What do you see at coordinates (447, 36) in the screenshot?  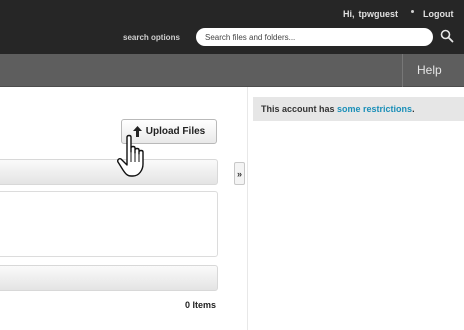 I see `search-icon` at bounding box center [447, 36].